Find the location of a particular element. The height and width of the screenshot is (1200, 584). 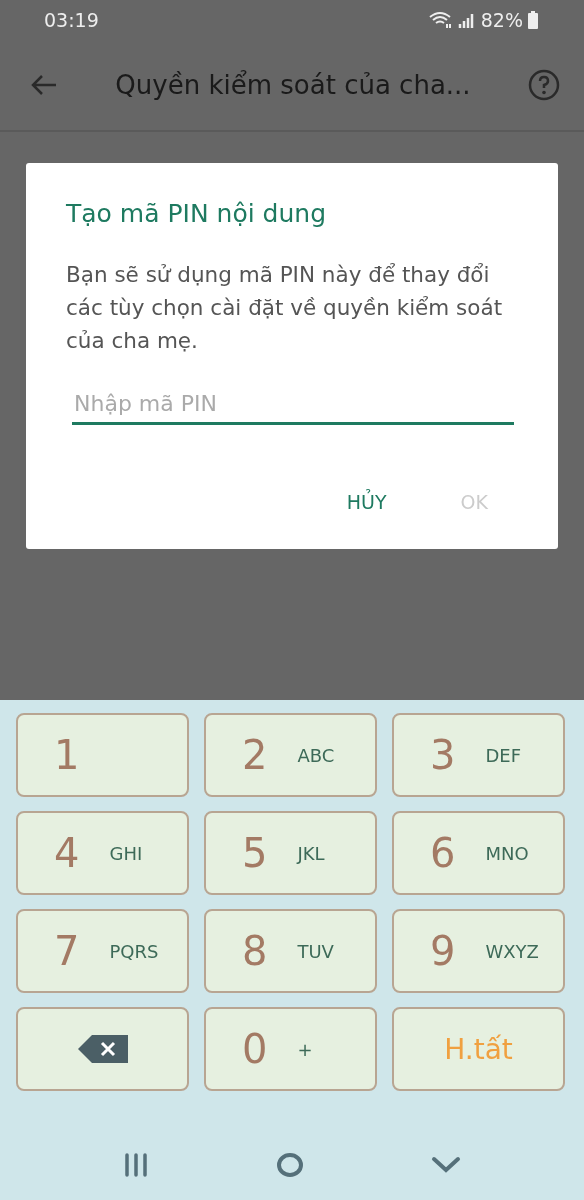

dialog-button: HỦY is located at coordinates (366, 502).